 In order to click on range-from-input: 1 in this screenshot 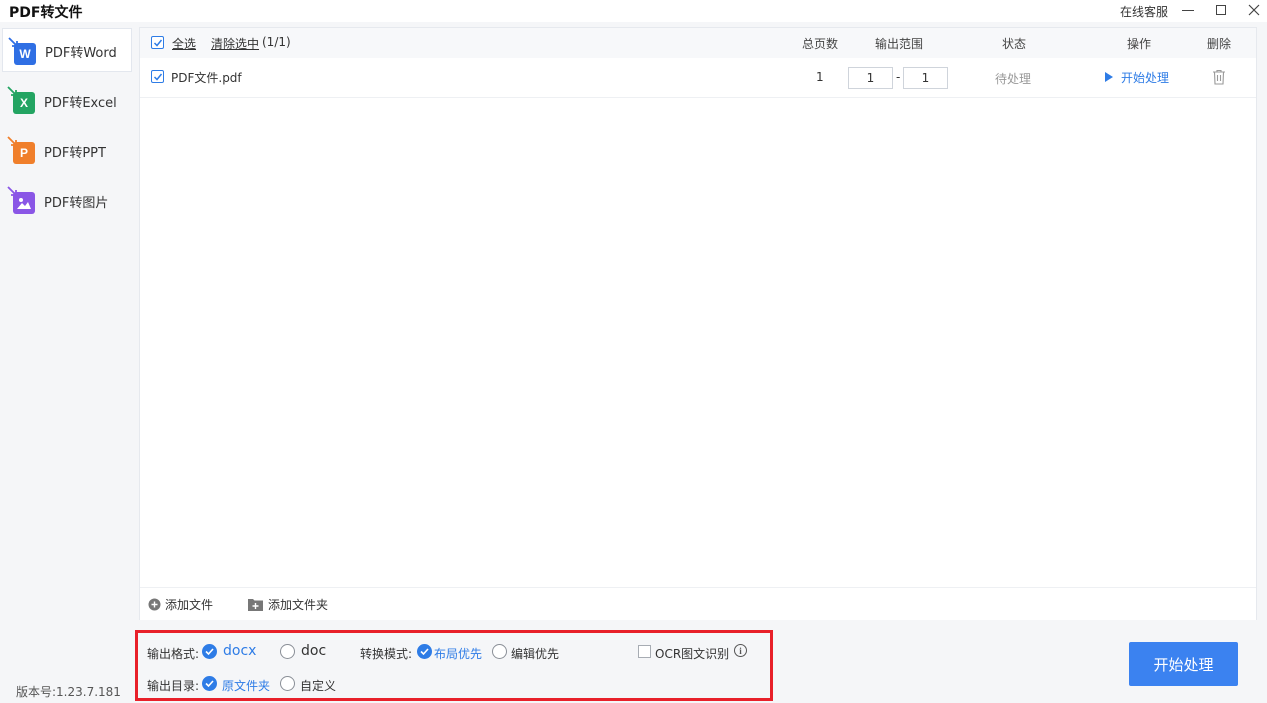, I will do `click(870, 78)`.